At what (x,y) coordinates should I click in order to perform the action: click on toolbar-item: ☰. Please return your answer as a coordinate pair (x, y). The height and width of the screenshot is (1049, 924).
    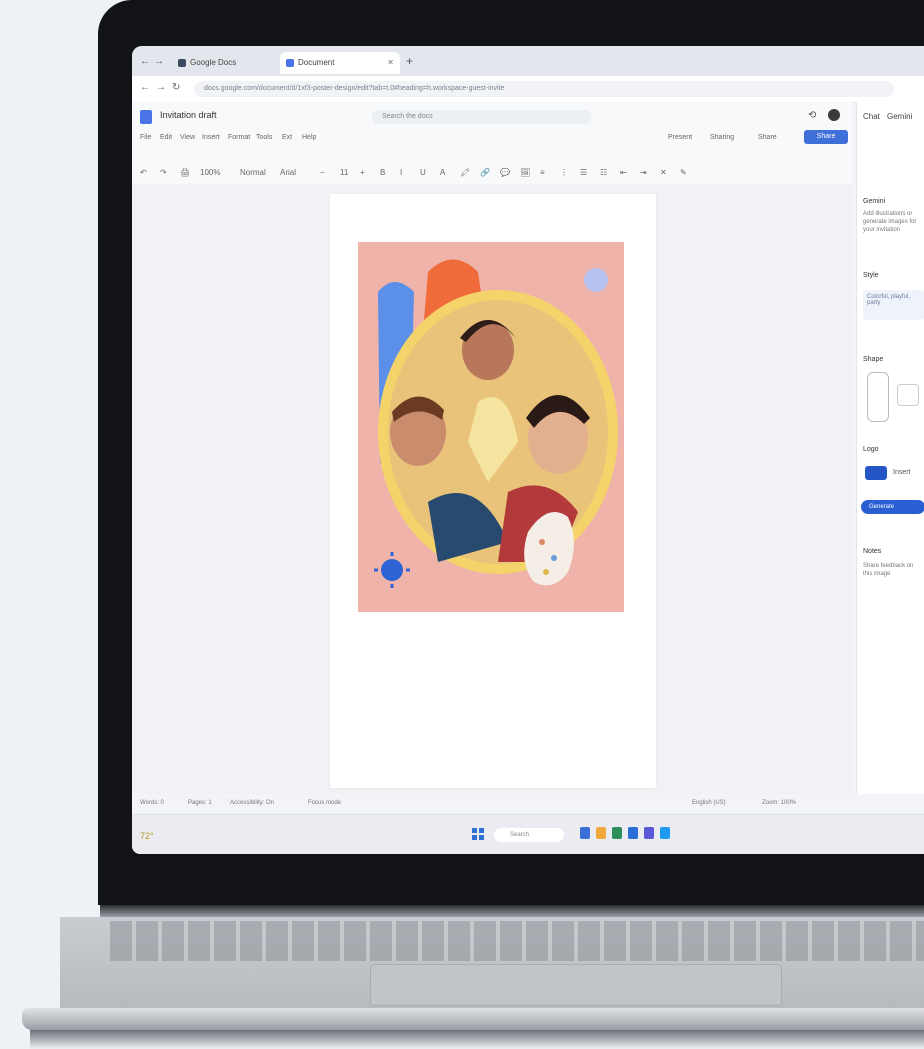
    Looking at the image, I should click on (583, 172).